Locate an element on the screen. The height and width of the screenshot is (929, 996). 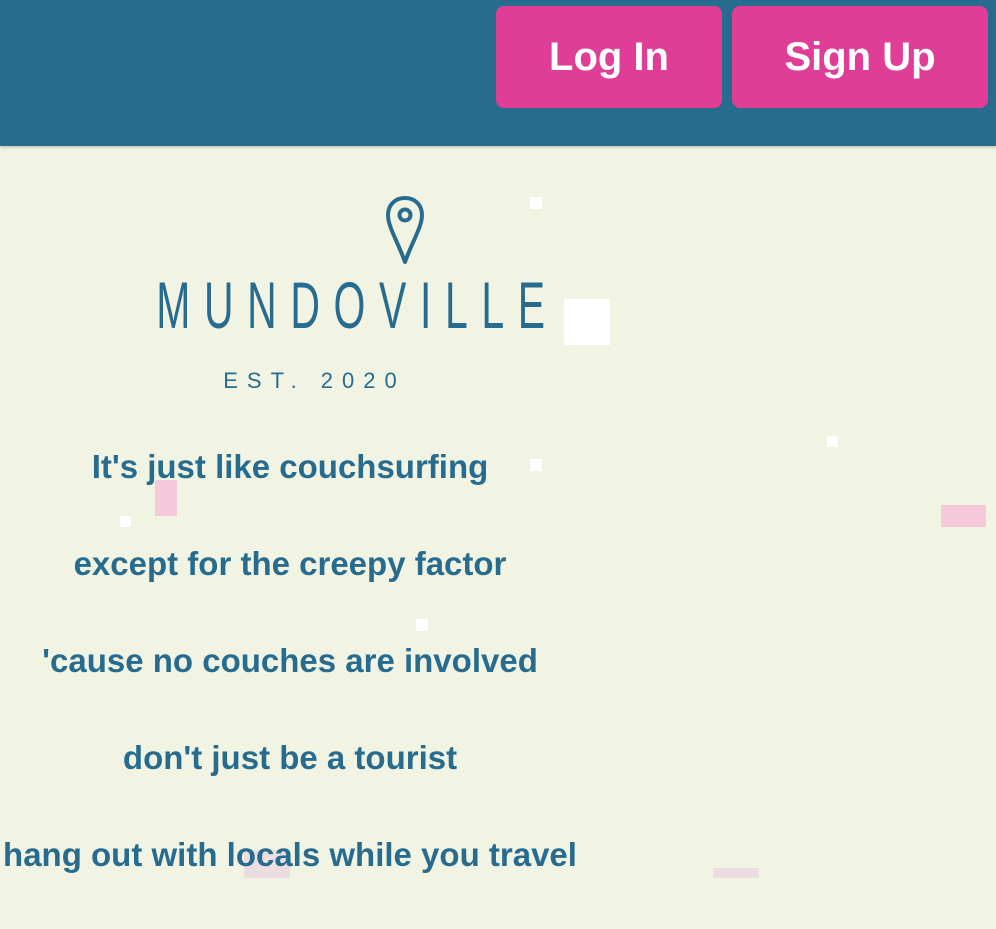
tagline: 'cause no couches are involved is located at coordinates (290, 660).